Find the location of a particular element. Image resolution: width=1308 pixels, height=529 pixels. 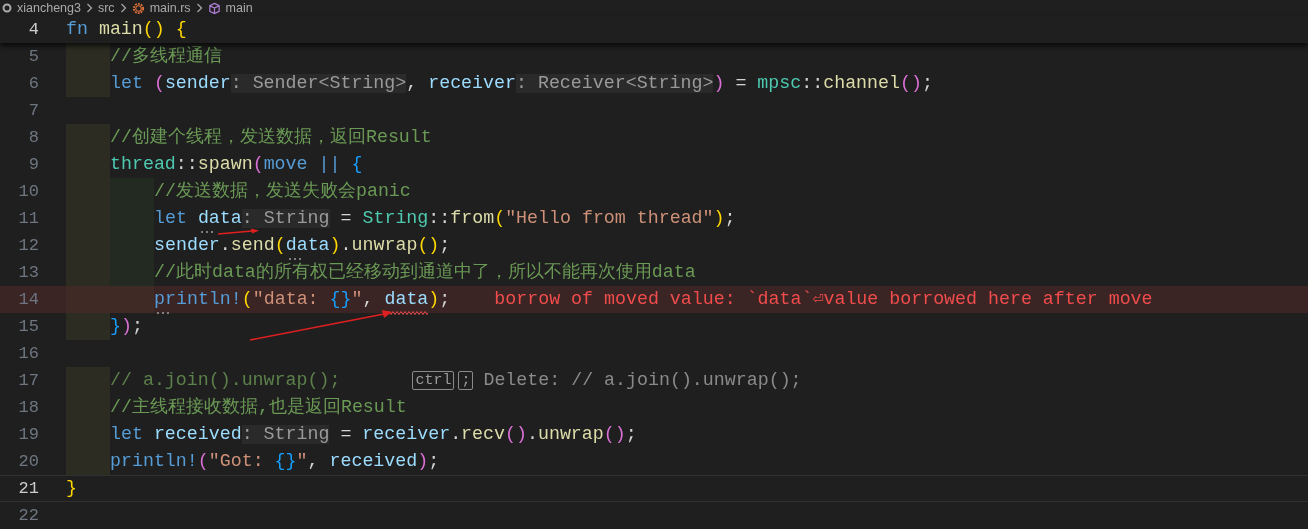

ghost-text: Delete: // a.join().unwrap(); is located at coordinates (642, 380).